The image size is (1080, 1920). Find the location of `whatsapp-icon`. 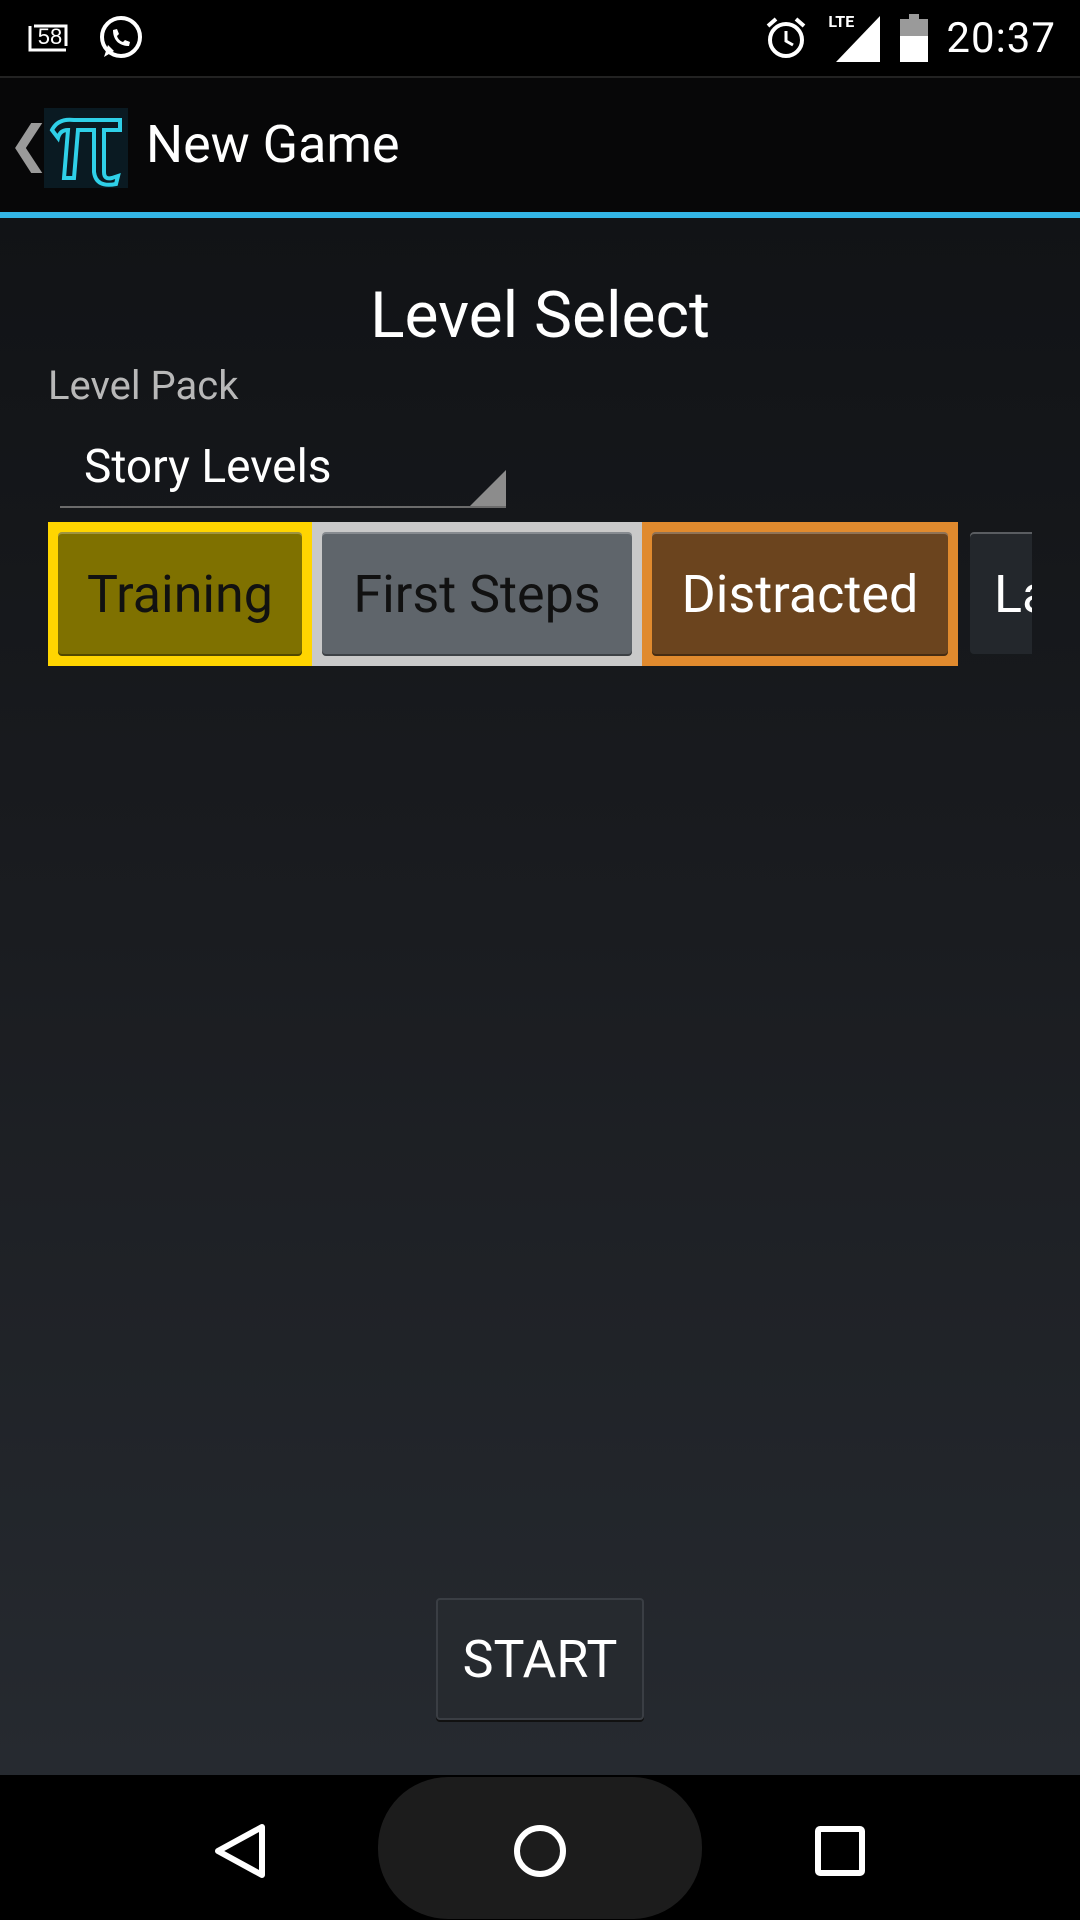

whatsapp-icon is located at coordinates (121, 37).